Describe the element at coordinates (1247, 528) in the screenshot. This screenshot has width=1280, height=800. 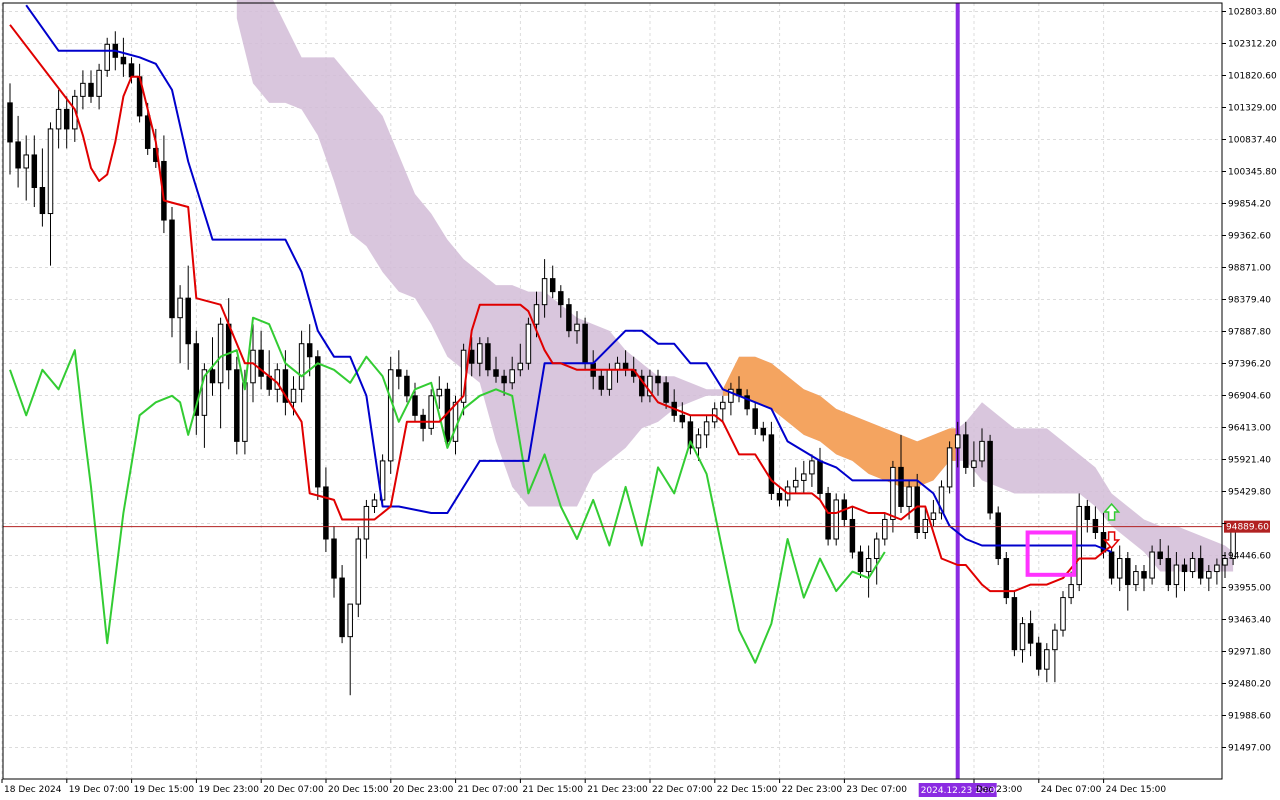
I see `current-price-label: 94889.60` at that location.